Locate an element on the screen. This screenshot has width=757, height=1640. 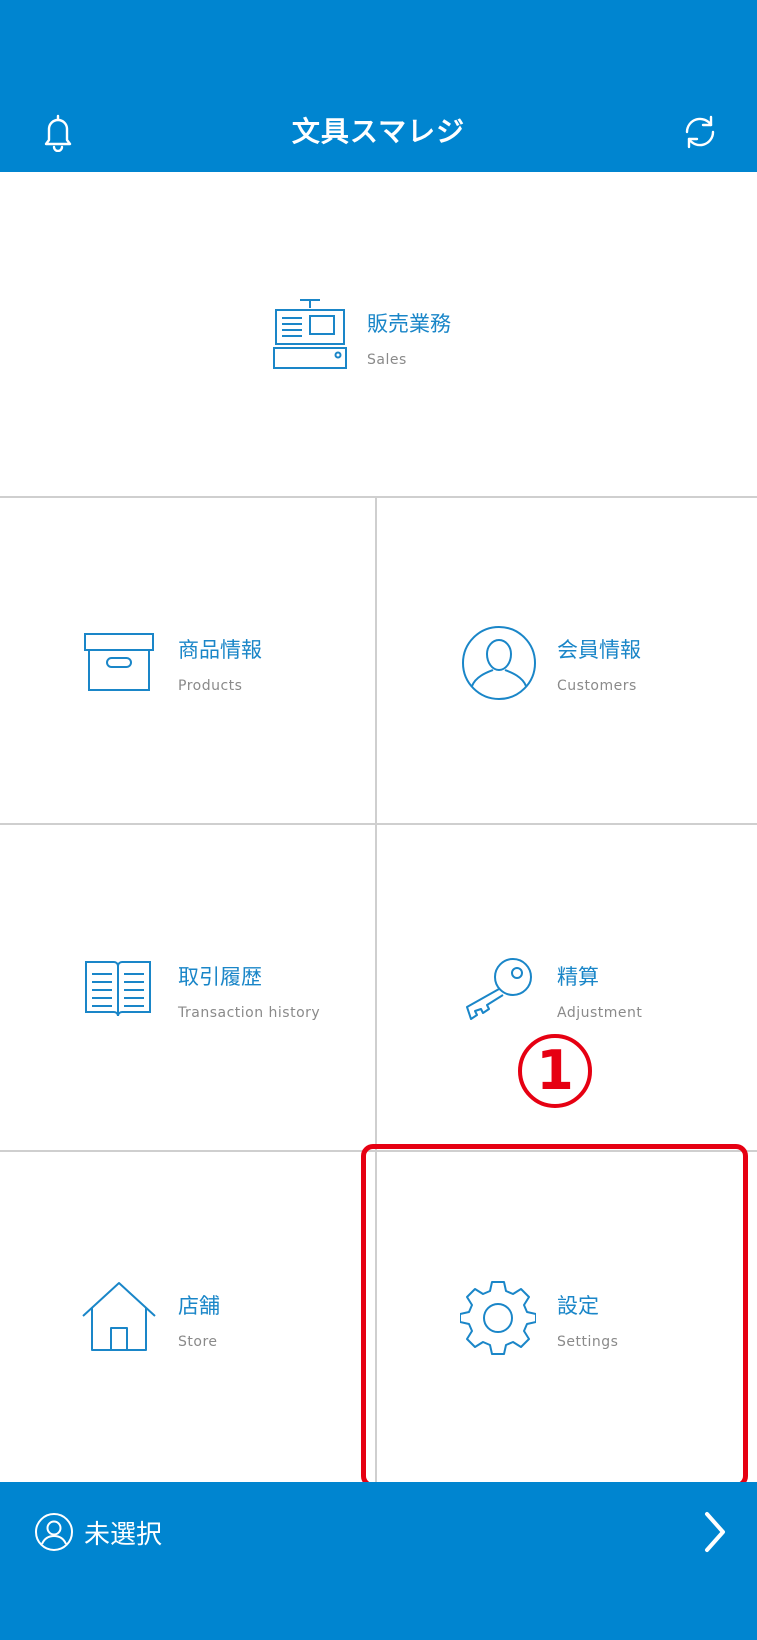
tile-sublabel: Settings is located at coordinates (588, 1342).